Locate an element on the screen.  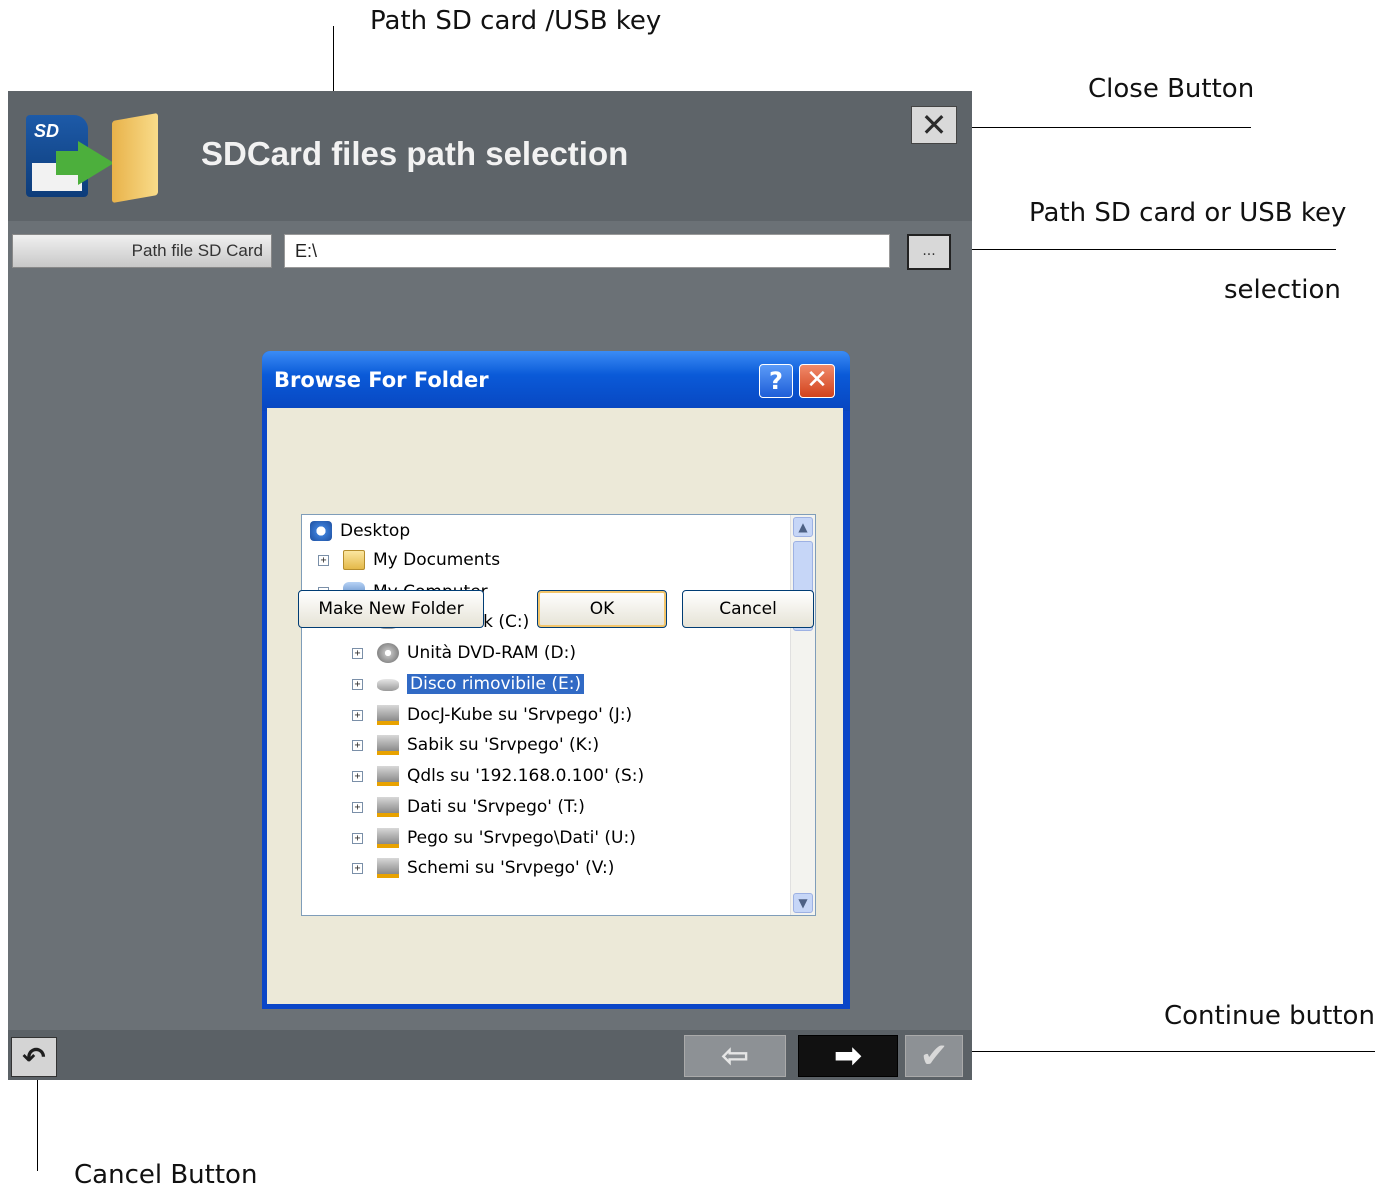
tree-item: + Schemi su 'Srvpego' (V:) is located at coordinates (483, 868).